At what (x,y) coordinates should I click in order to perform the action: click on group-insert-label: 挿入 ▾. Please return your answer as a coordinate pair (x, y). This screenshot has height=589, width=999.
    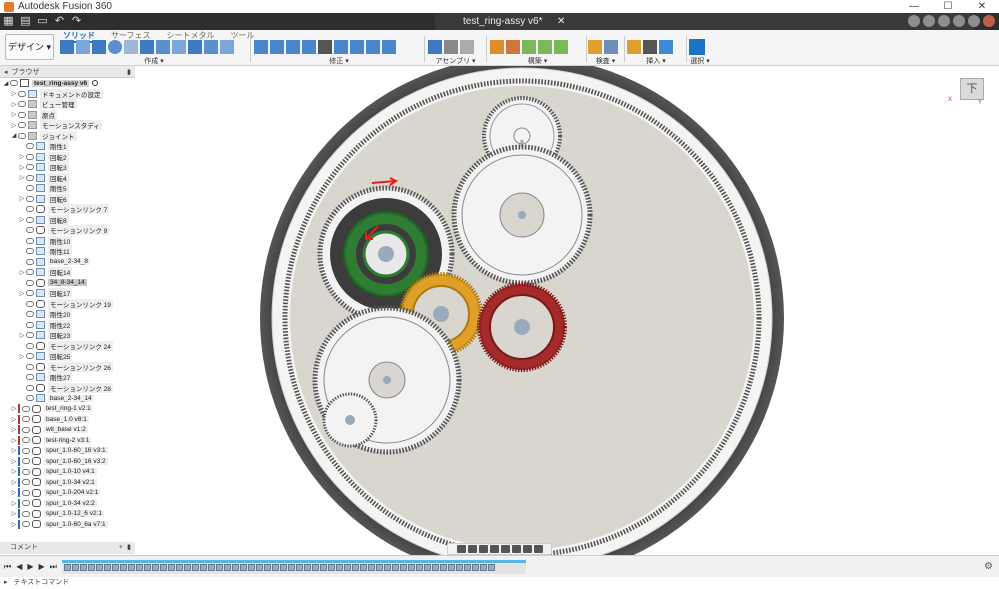
    Looking at the image, I should click on (656, 61).